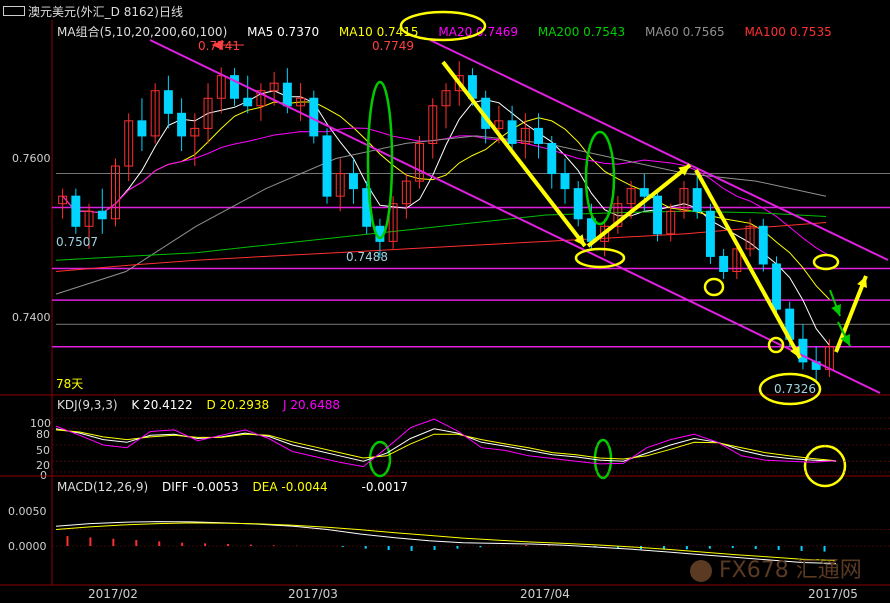 This screenshot has height=603, width=890. I want to click on annotation-high-1: 0.7741, so click(219, 46).